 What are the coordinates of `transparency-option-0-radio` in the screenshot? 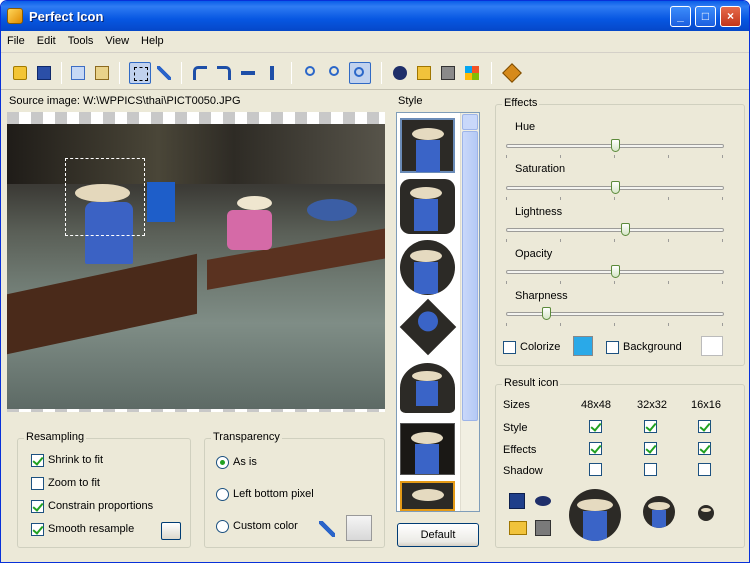 It's located at (222, 462).